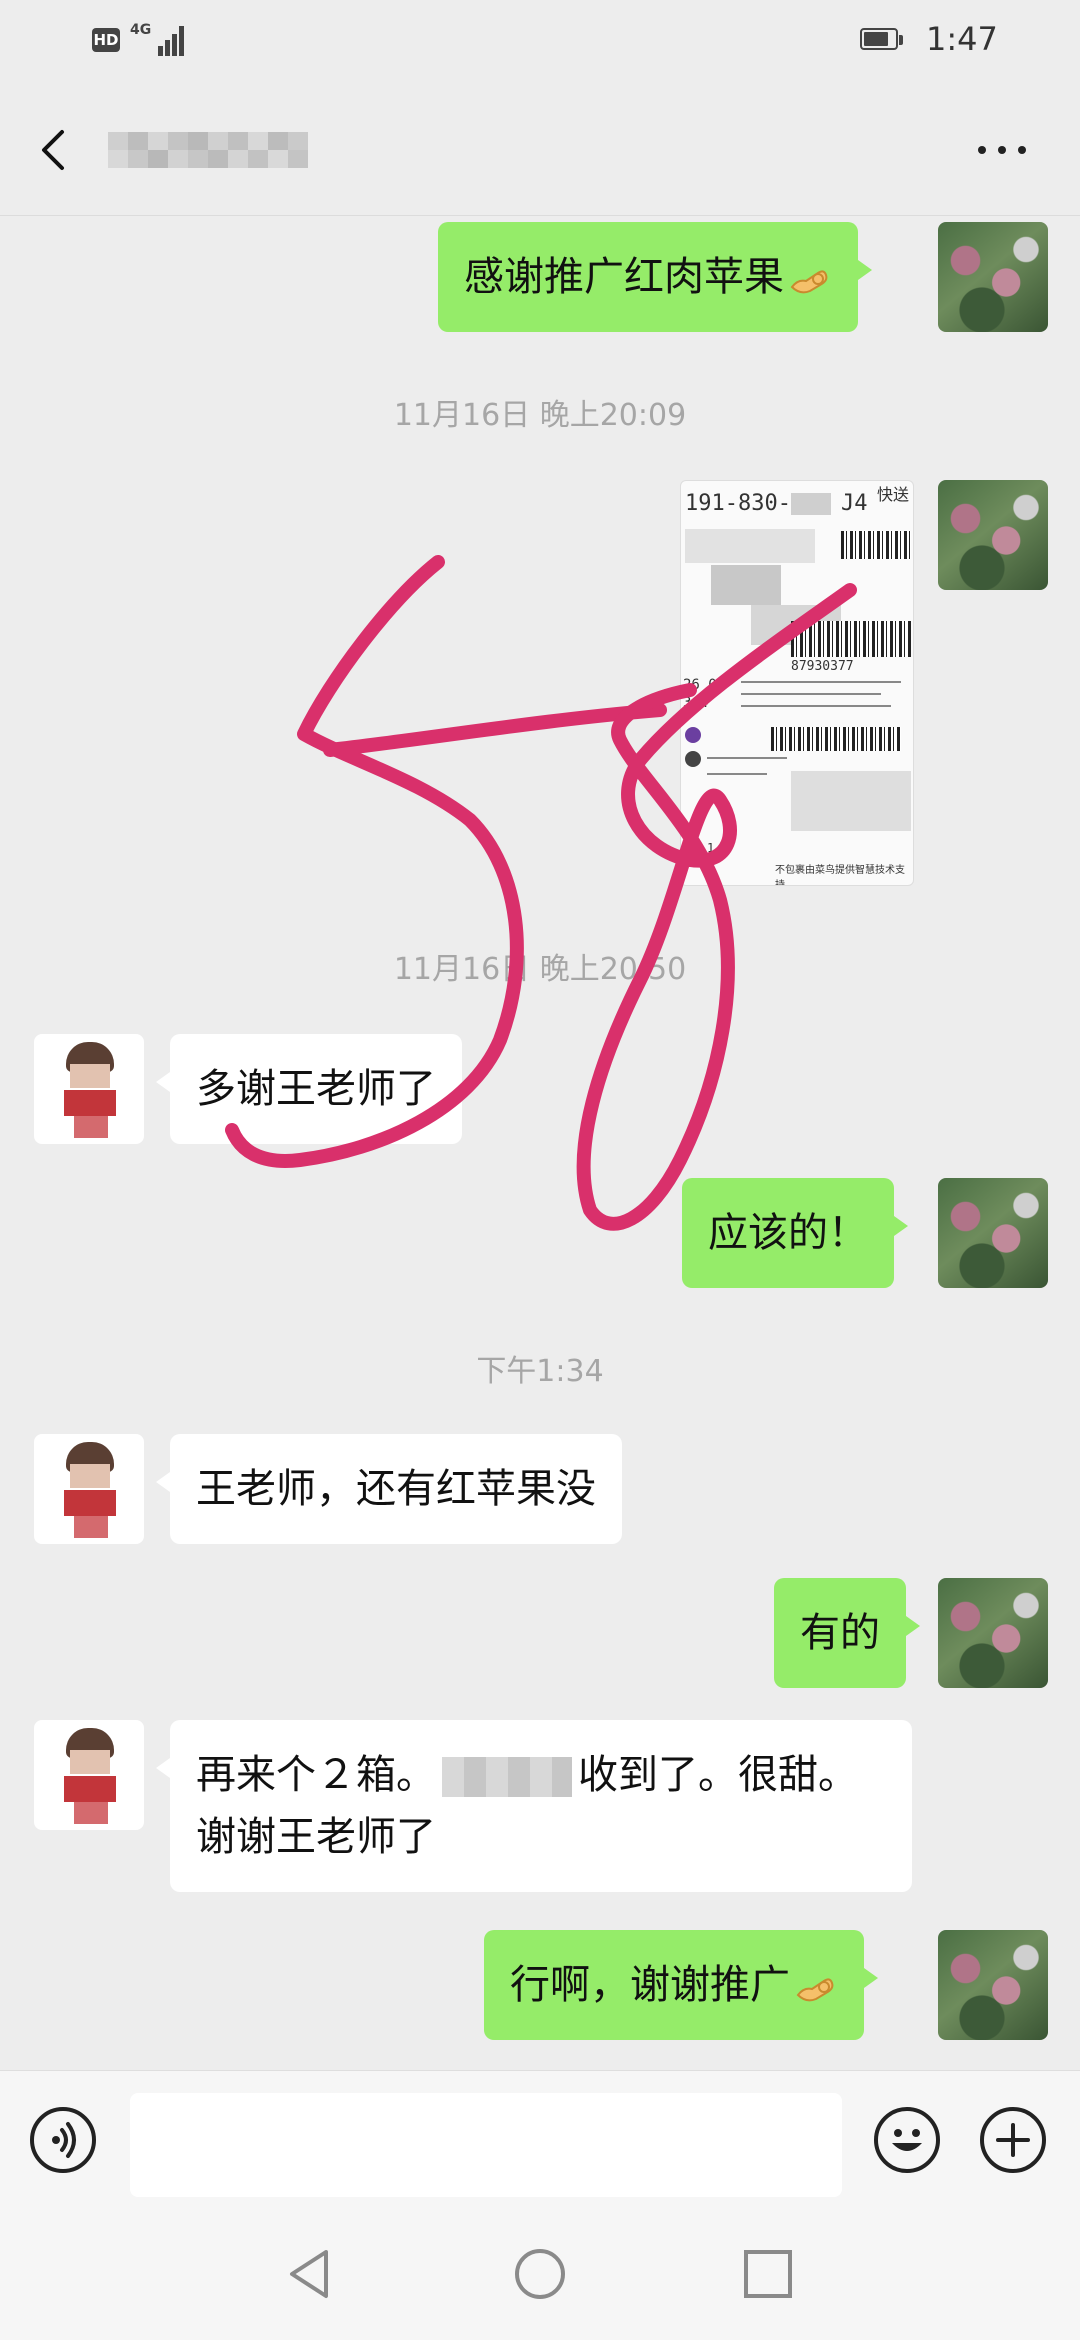 The width and height of the screenshot is (1080, 2340). What do you see at coordinates (962, 39) in the screenshot?
I see `status-time: 1:47` at bounding box center [962, 39].